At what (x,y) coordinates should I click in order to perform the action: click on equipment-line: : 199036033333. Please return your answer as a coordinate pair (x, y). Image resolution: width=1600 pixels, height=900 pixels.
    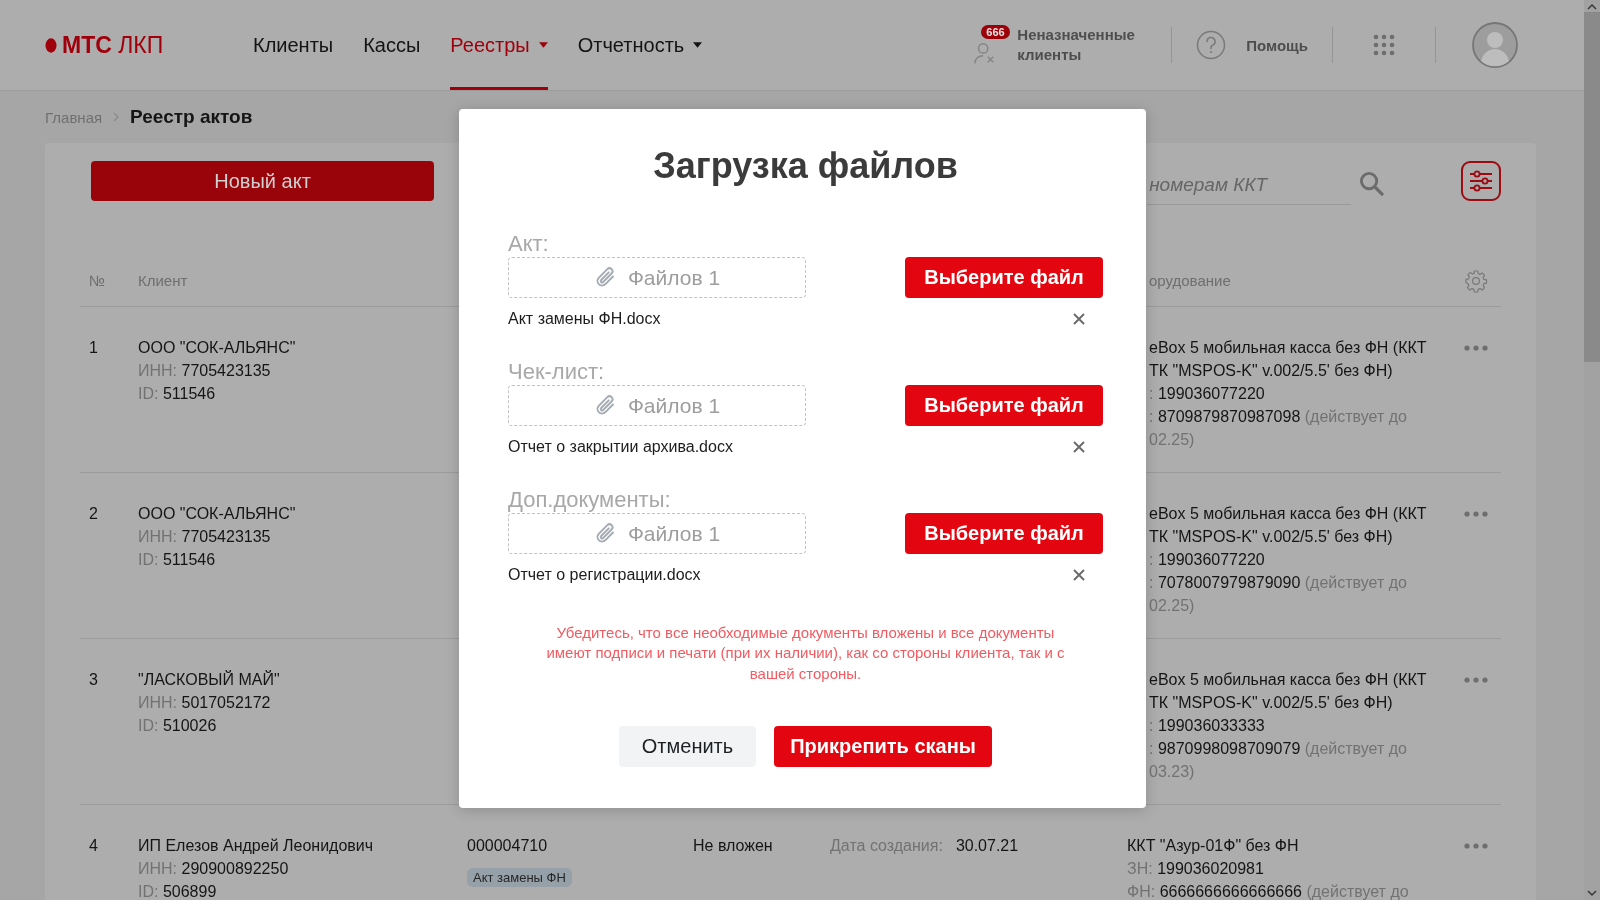
    Looking at the image, I should click on (1207, 726).